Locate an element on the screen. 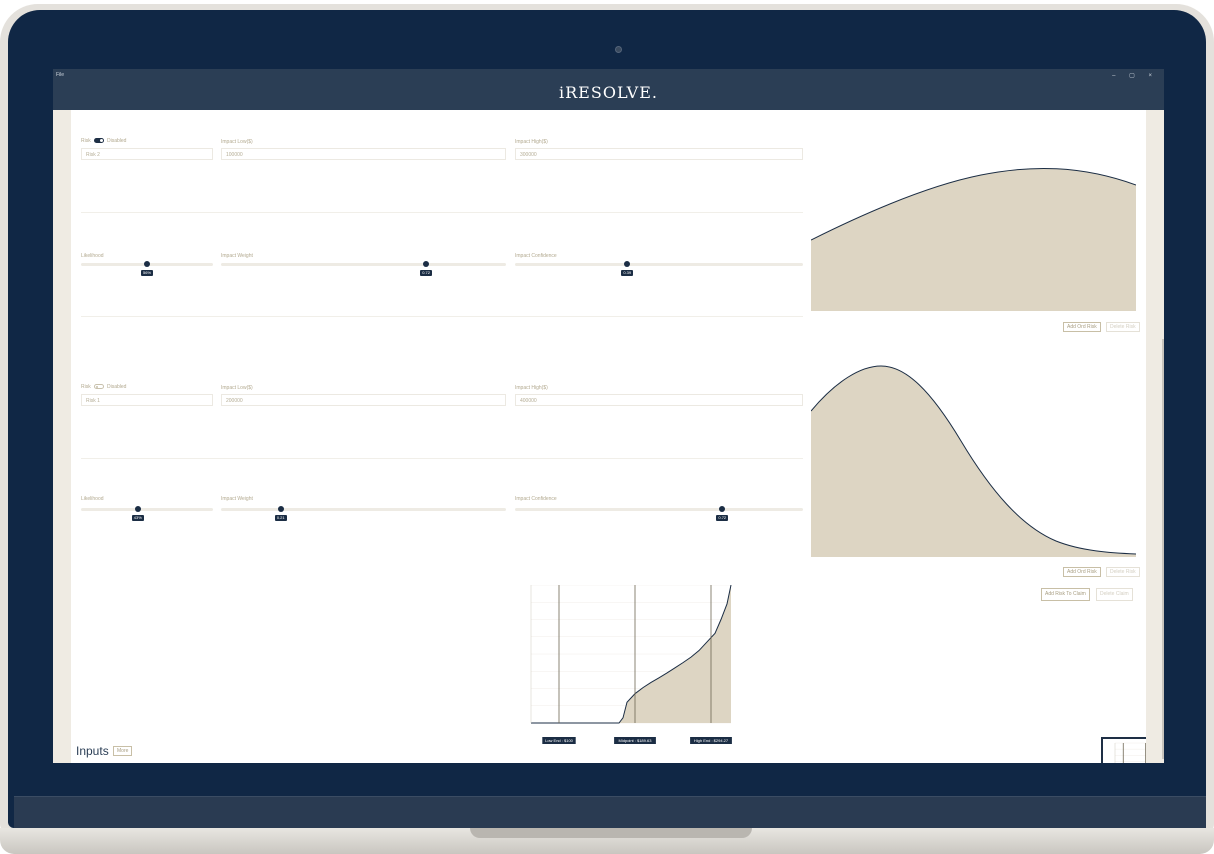 The height and width of the screenshot is (854, 1214). delete-claim-button: Delete Claim is located at coordinates (1114, 594).